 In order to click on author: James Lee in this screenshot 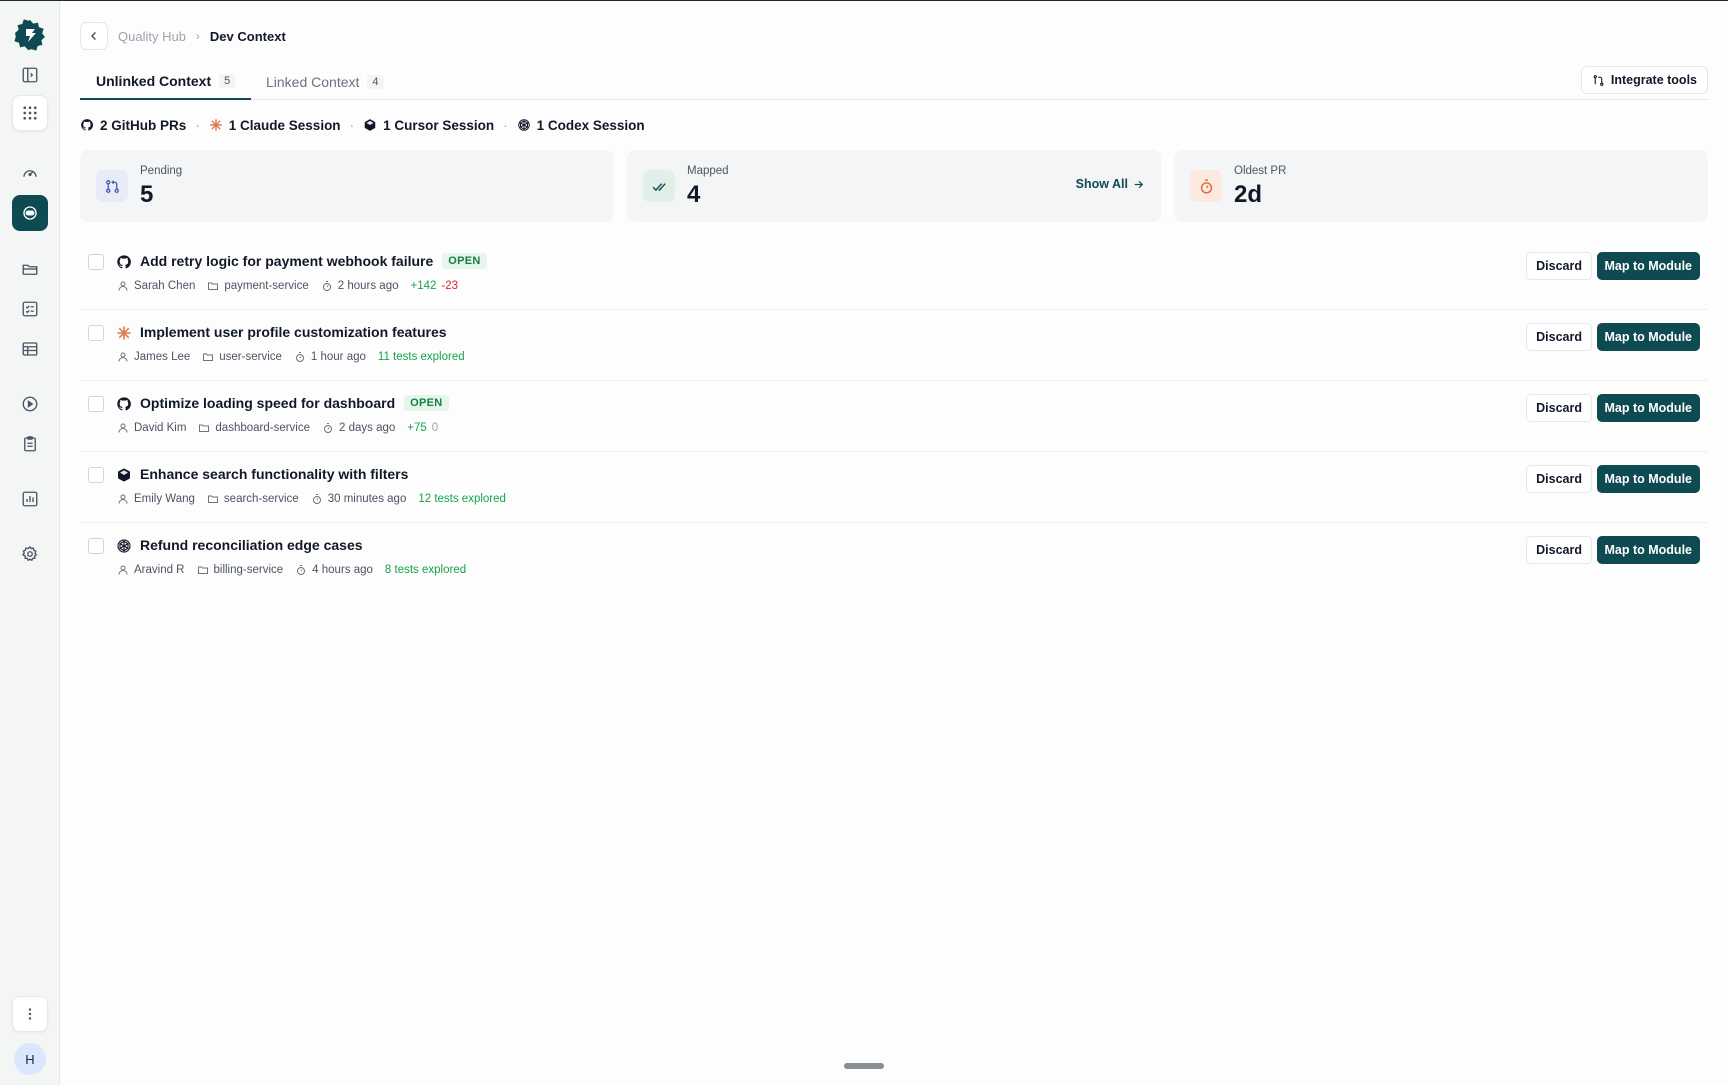, I will do `click(162, 357)`.